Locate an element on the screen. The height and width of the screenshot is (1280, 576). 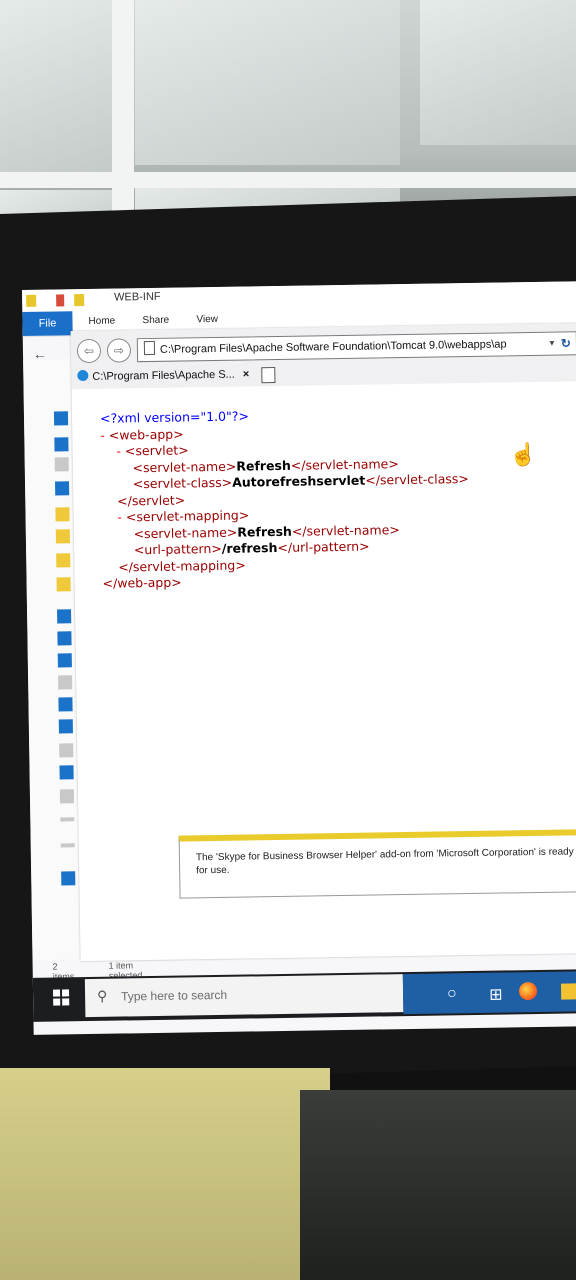
this-pc-icon is located at coordinates (64, 616).